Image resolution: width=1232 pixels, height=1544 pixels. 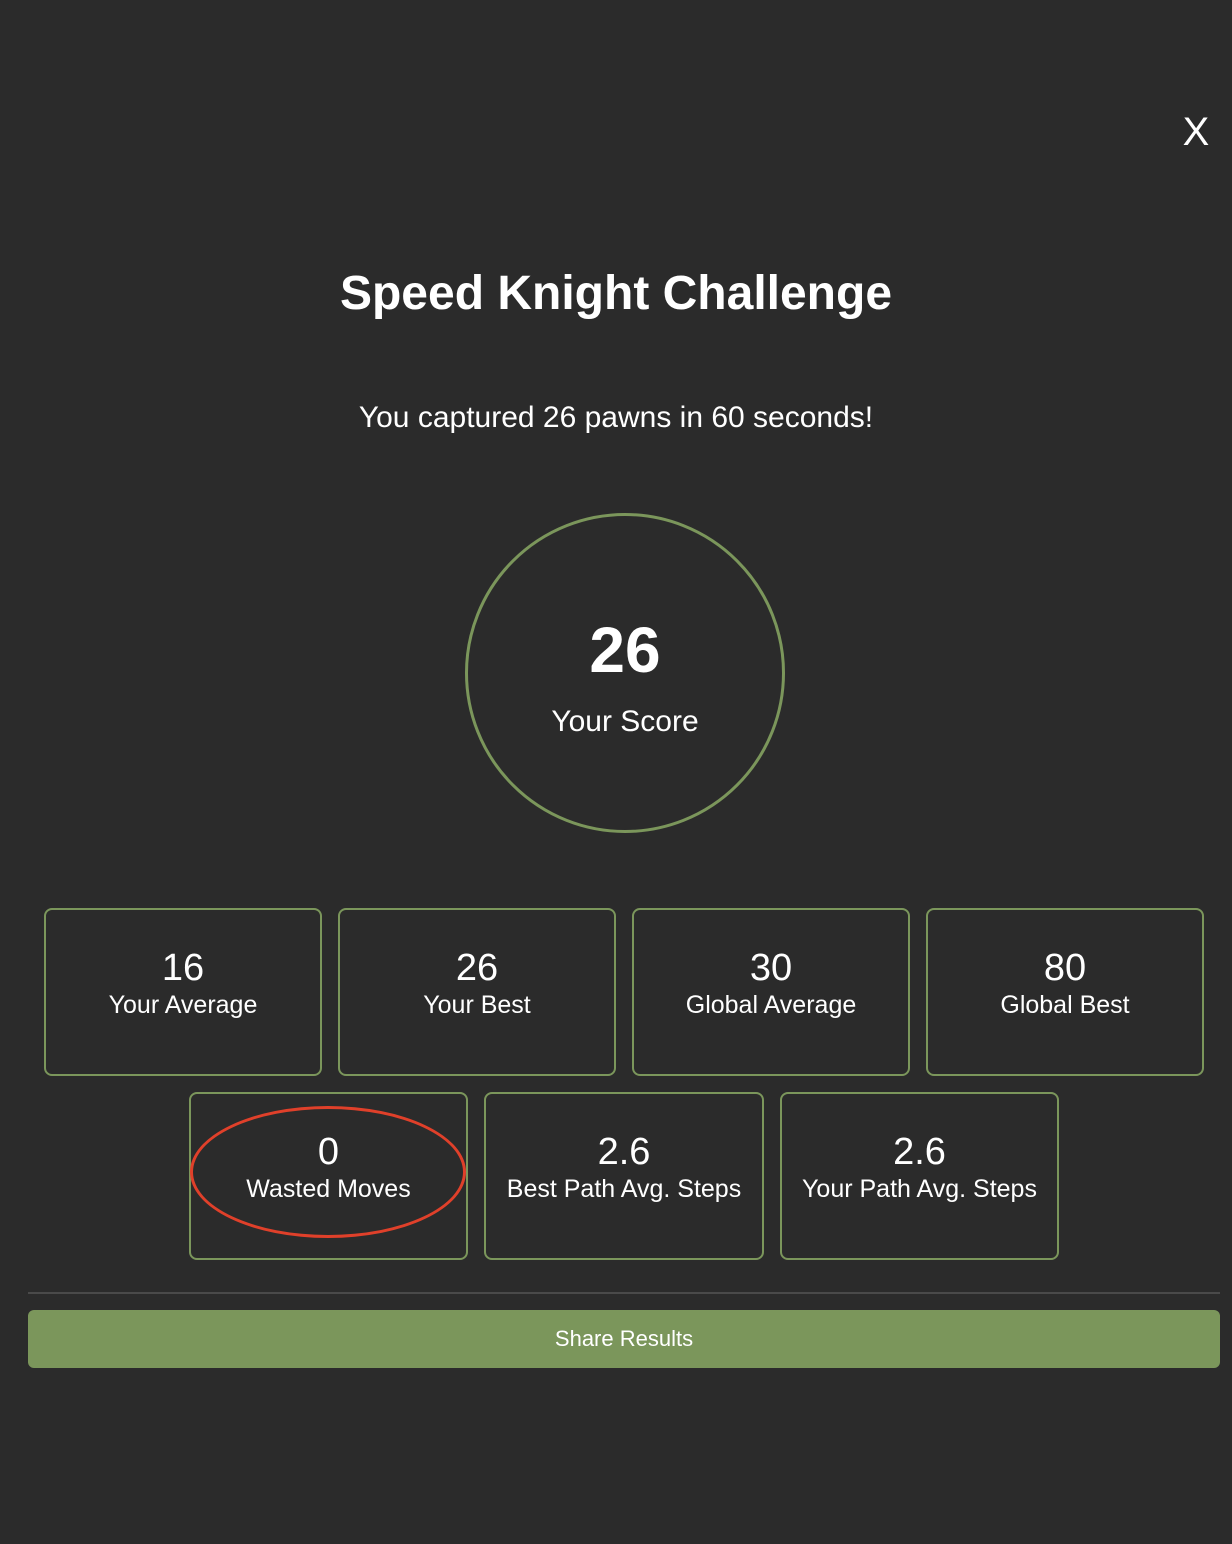 I want to click on stat-your-best: 26 Your Best, so click(x=477, y=992).